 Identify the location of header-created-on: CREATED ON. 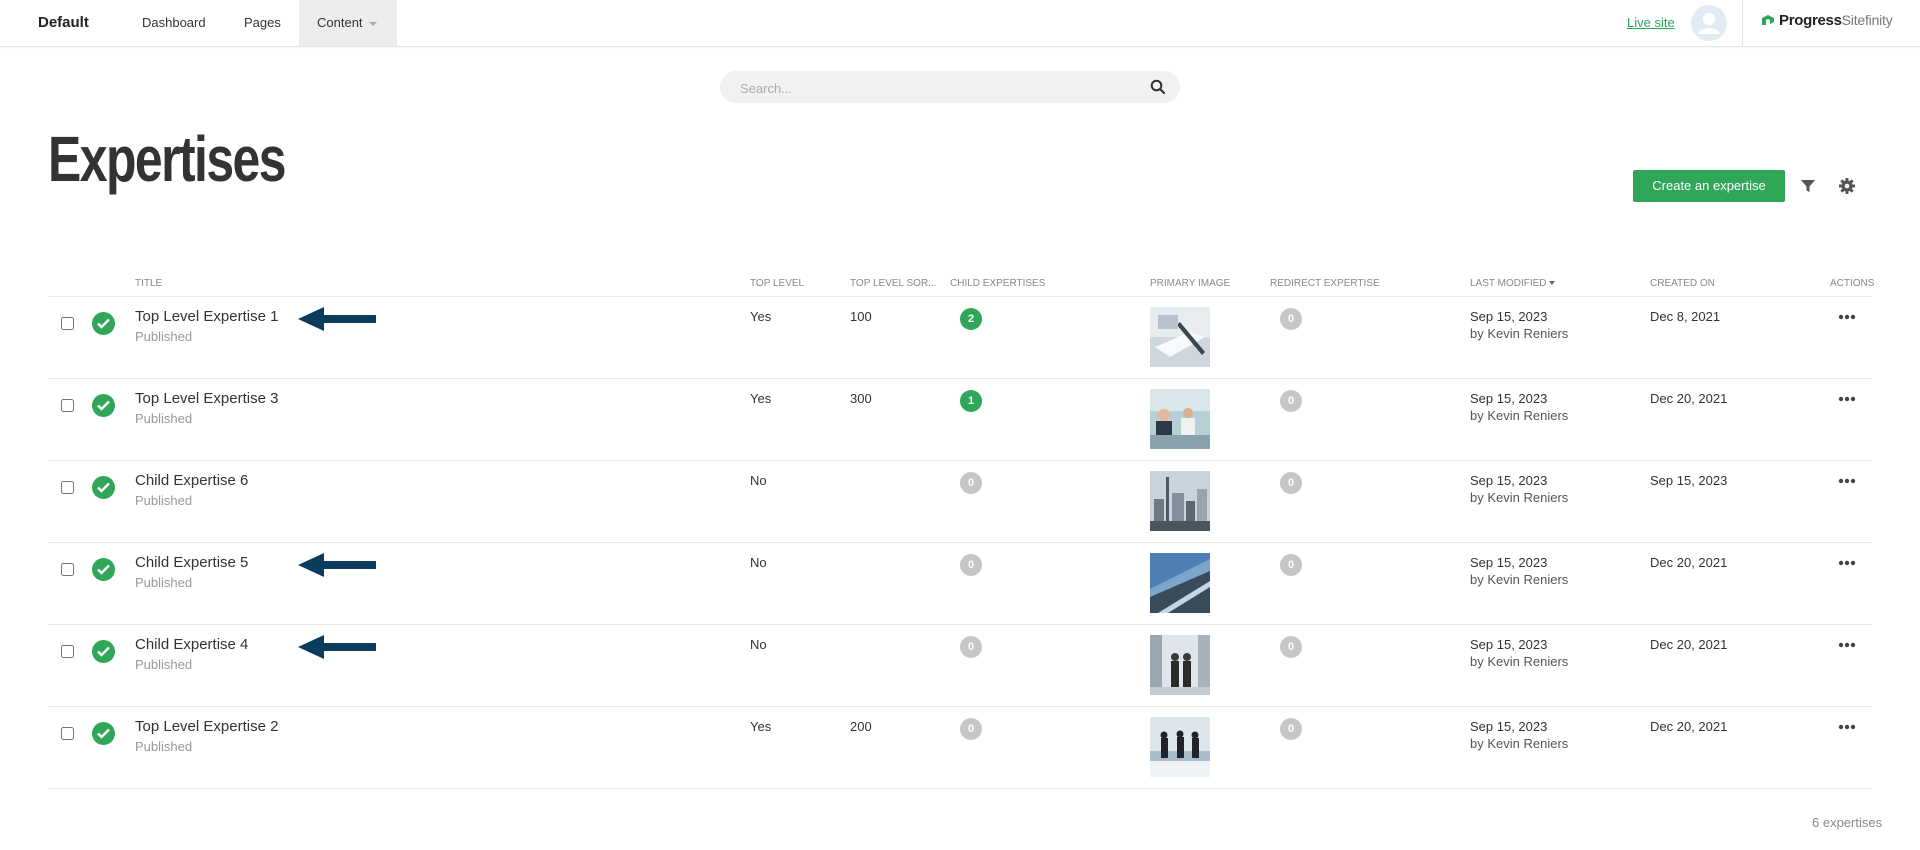
(1682, 283).